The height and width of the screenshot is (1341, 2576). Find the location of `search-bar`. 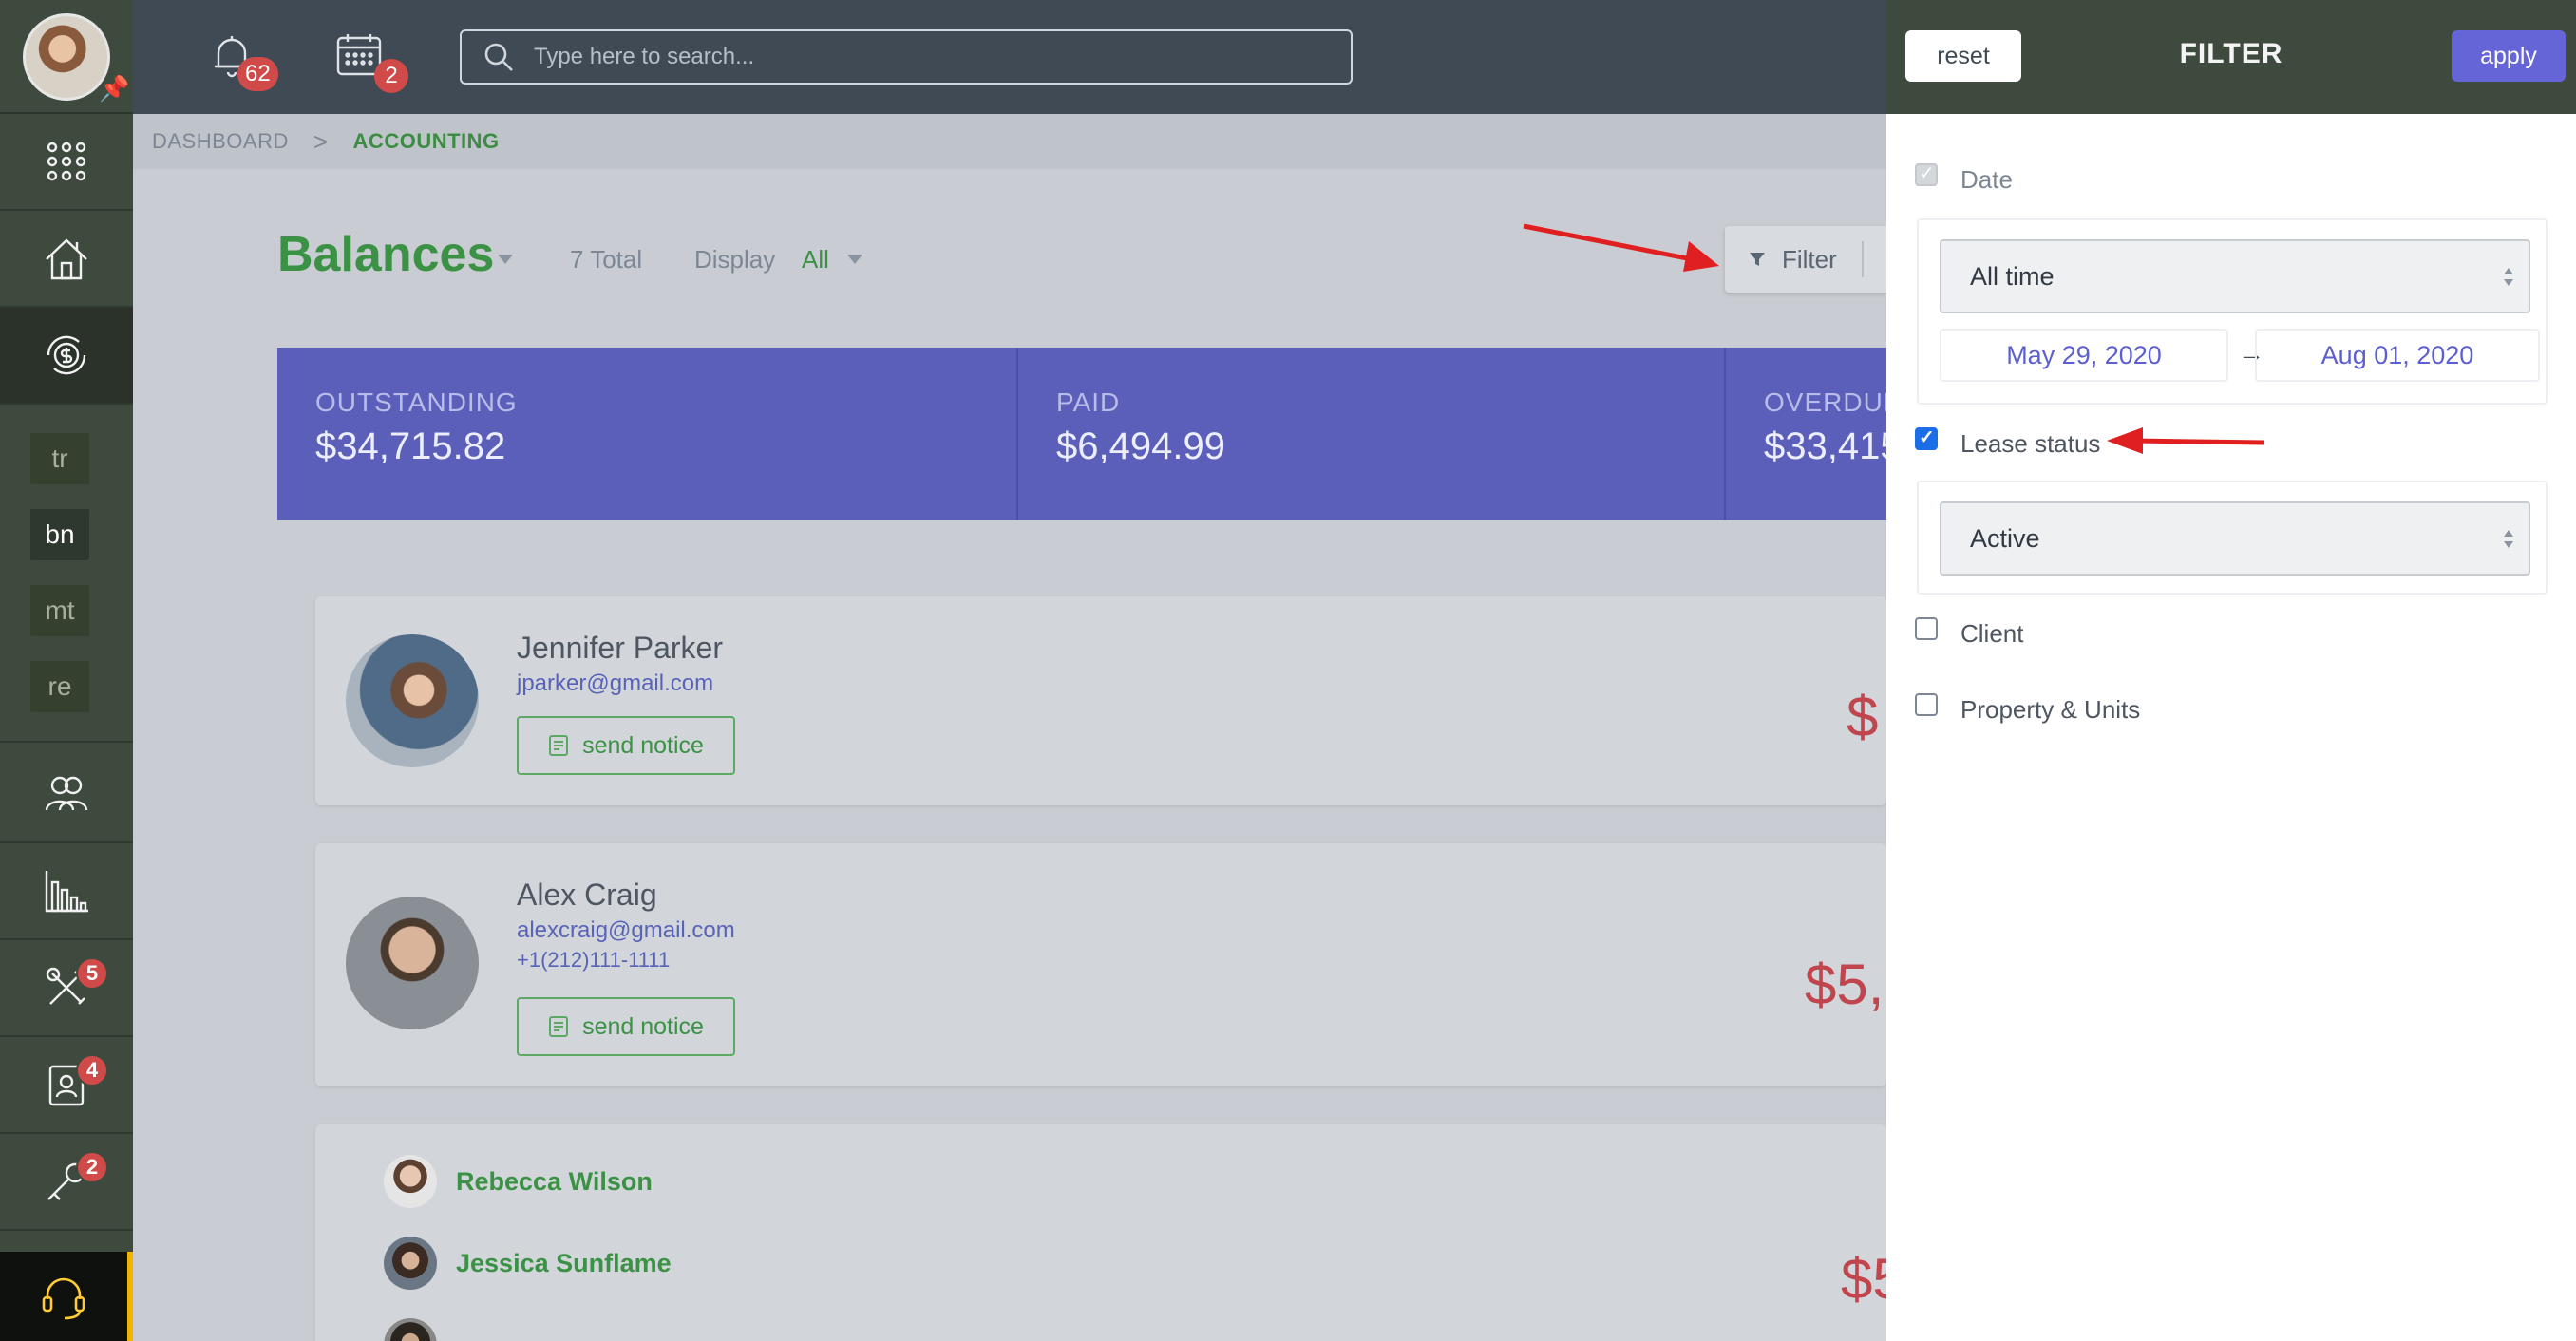

search-bar is located at coordinates (906, 57).